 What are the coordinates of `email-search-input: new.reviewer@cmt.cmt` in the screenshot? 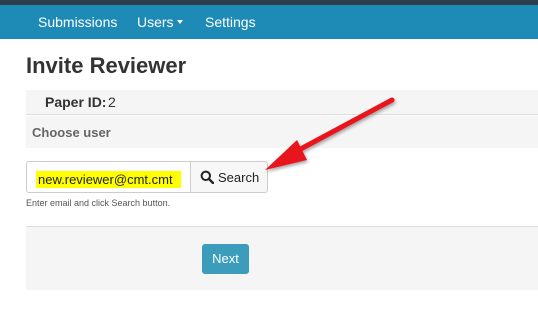 It's located at (108, 177).